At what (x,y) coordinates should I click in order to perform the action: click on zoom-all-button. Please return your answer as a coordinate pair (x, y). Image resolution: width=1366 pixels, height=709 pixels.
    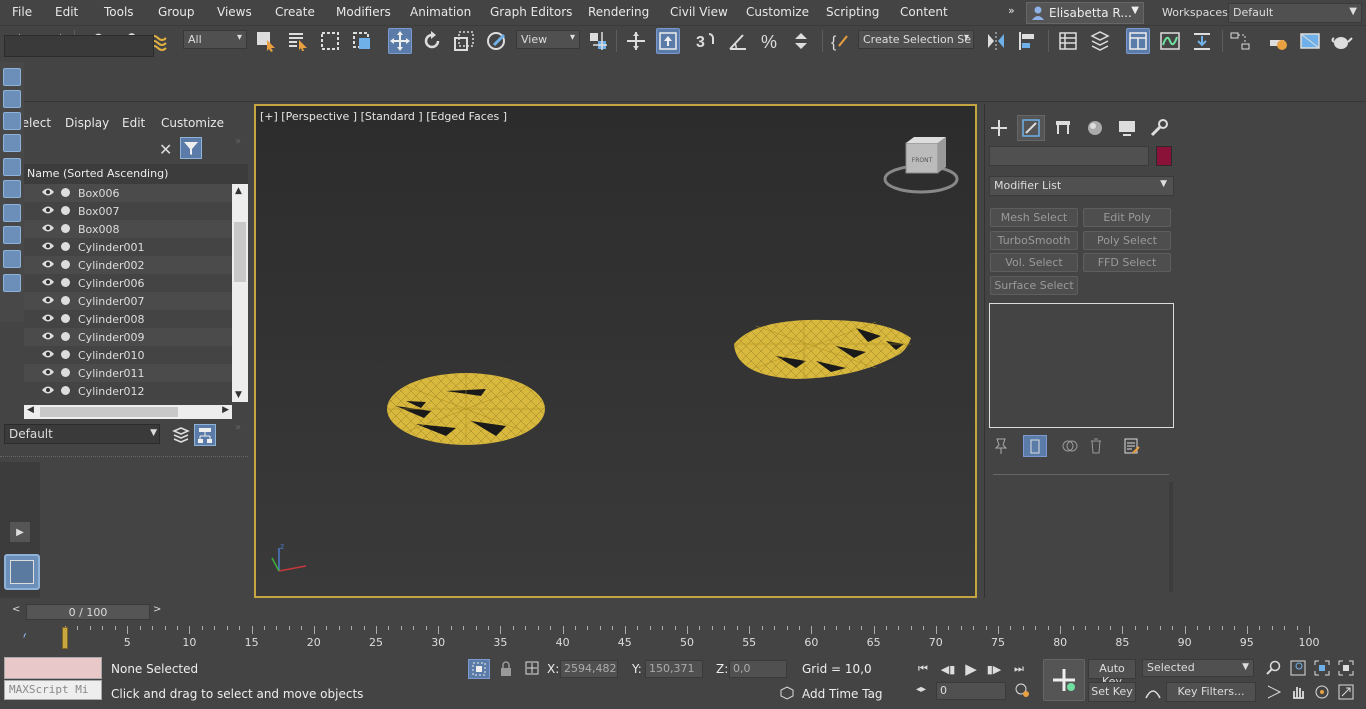
    Looking at the image, I should click on (1298, 668).